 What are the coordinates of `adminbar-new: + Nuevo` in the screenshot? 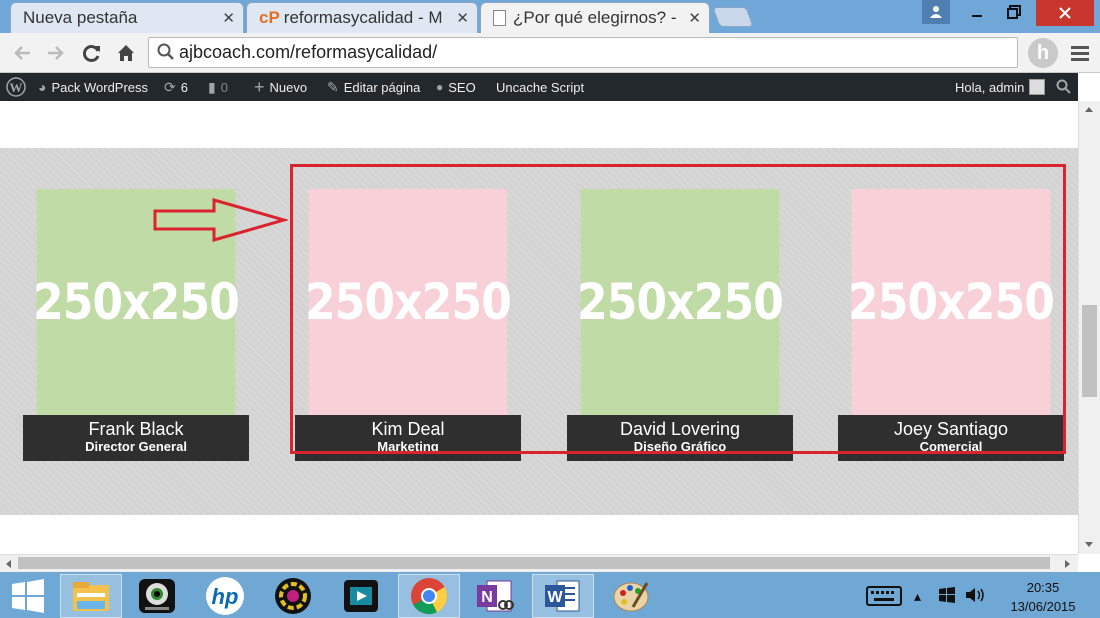 It's located at (280, 87).